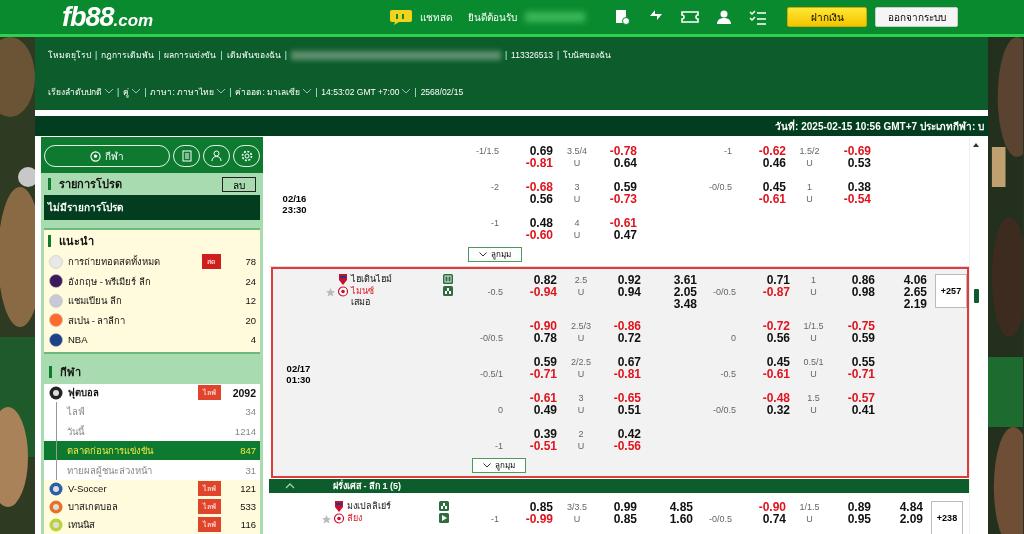 The height and width of the screenshot is (534, 1024). What do you see at coordinates (916, 17) in the screenshot?
I see `logout-button: ออกจากระบบ` at bounding box center [916, 17].